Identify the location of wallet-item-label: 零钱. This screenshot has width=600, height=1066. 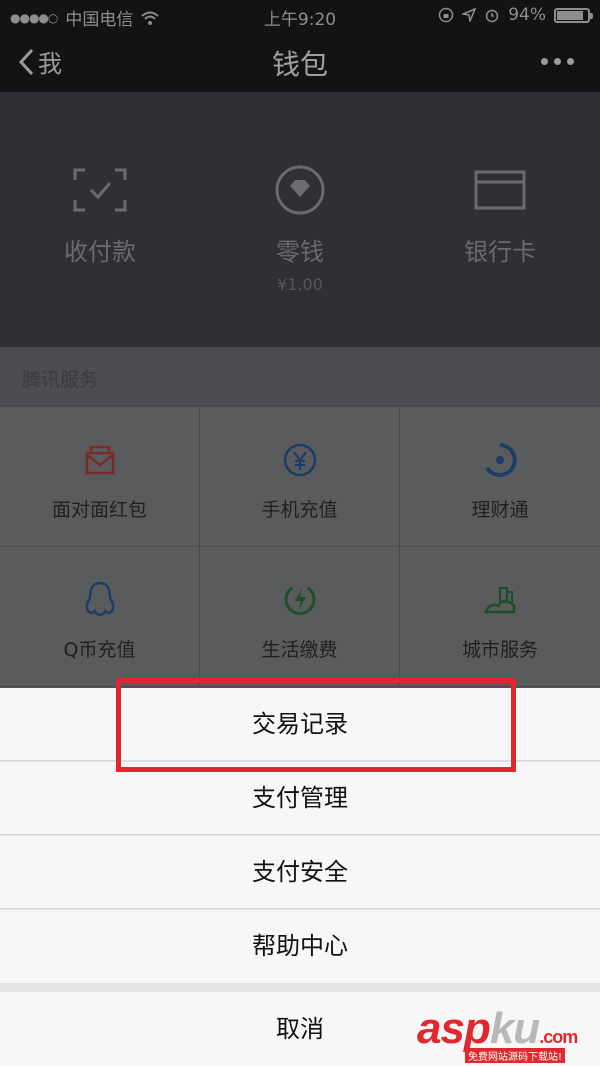
(300, 252).